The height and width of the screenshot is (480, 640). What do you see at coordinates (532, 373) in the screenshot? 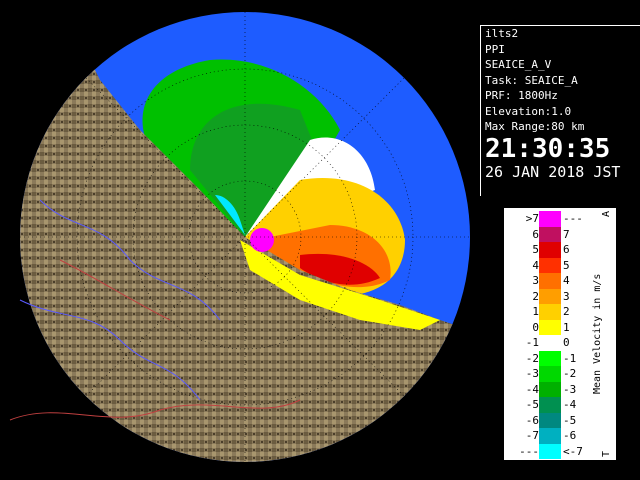
I see `legend-label-left: -3` at bounding box center [532, 373].